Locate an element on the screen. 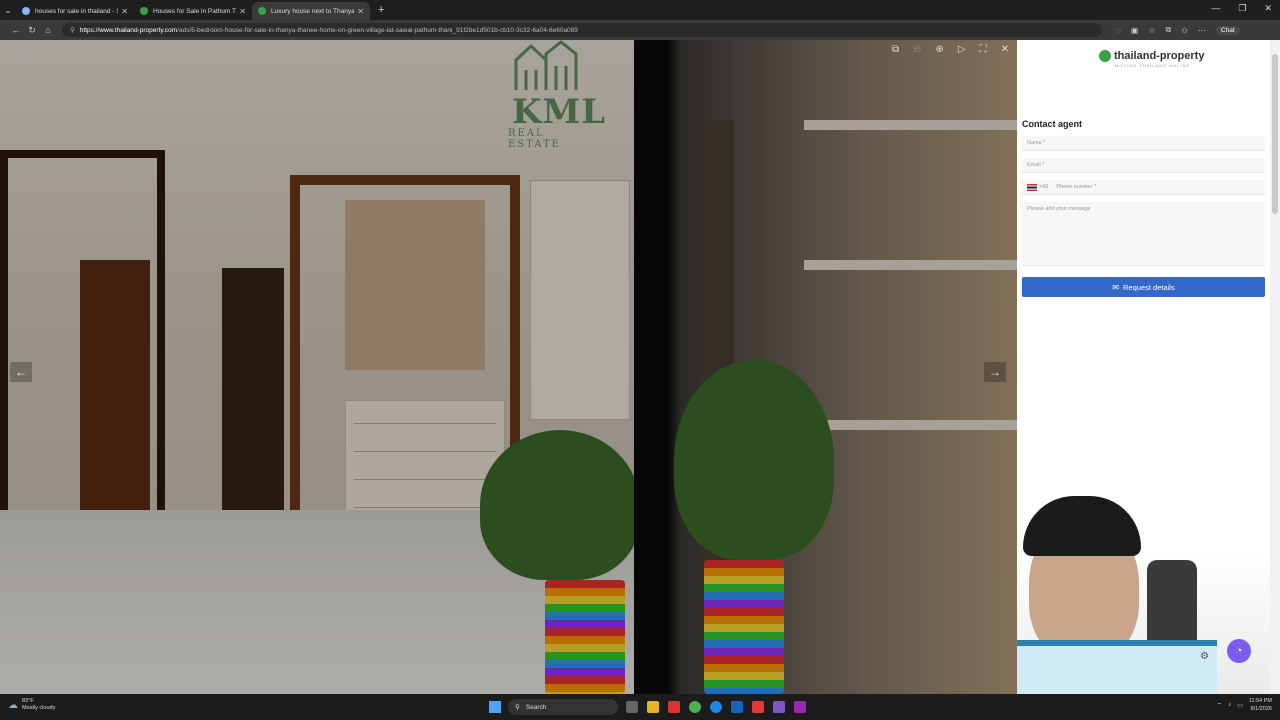 The height and width of the screenshot is (720, 1280). pinned-apps is located at coordinates (716, 707).